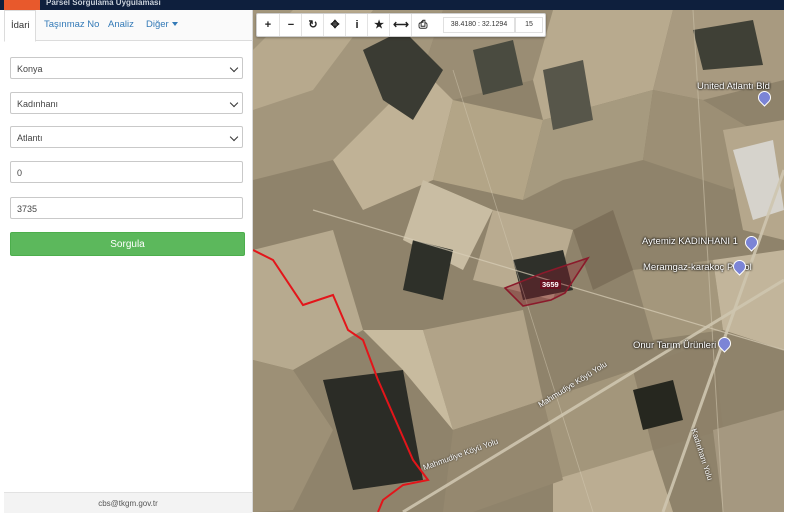  I want to click on caret-down-icon, so click(174, 24).